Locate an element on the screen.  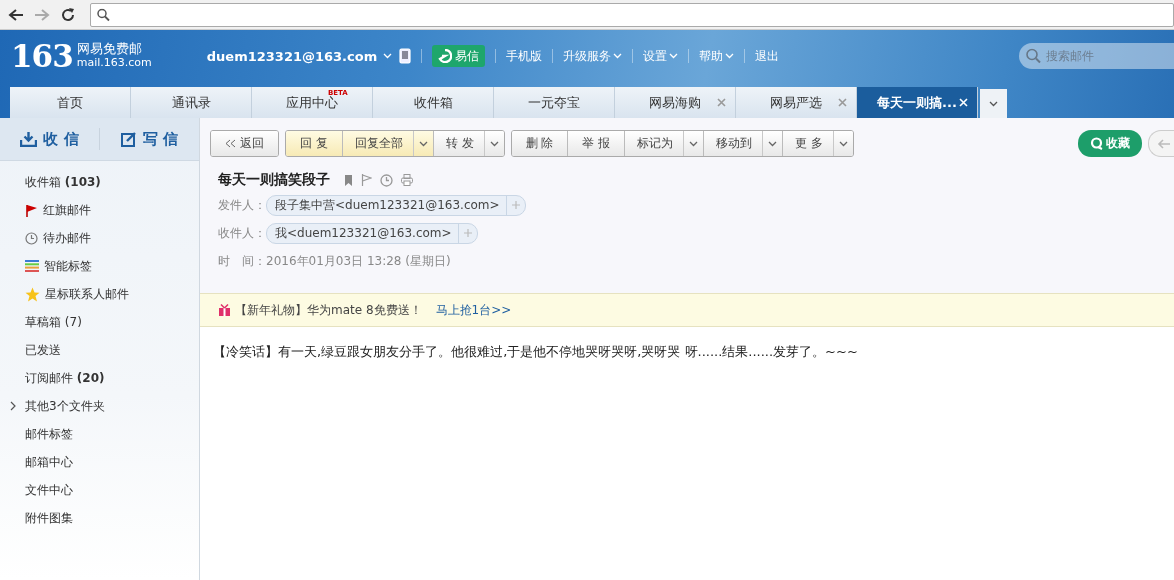
folder-link: 已发送 is located at coordinates (43, 350).